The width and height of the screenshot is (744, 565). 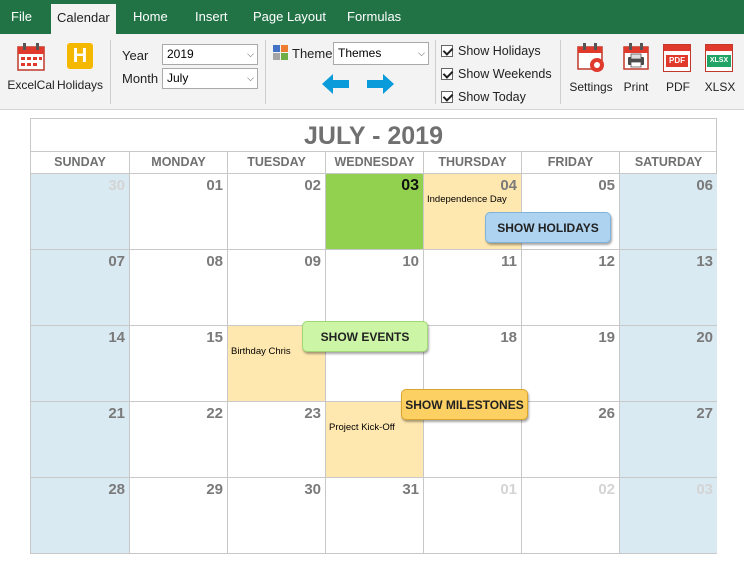 I want to click on day-number: 19, so click(x=606, y=337).